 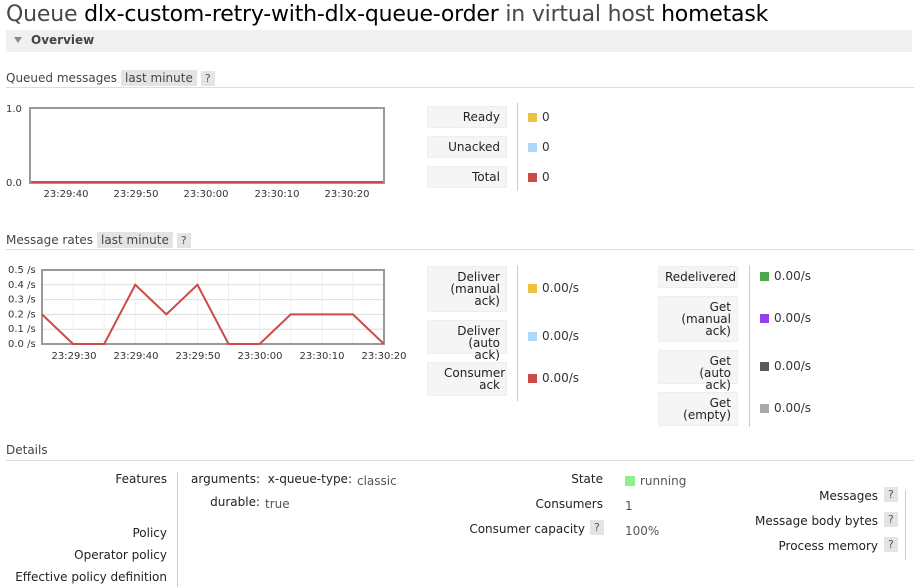 What do you see at coordinates (891, 519) in the screenshot?
I see `details-right-1-help-button: ?` at bounding box center [891, 519].